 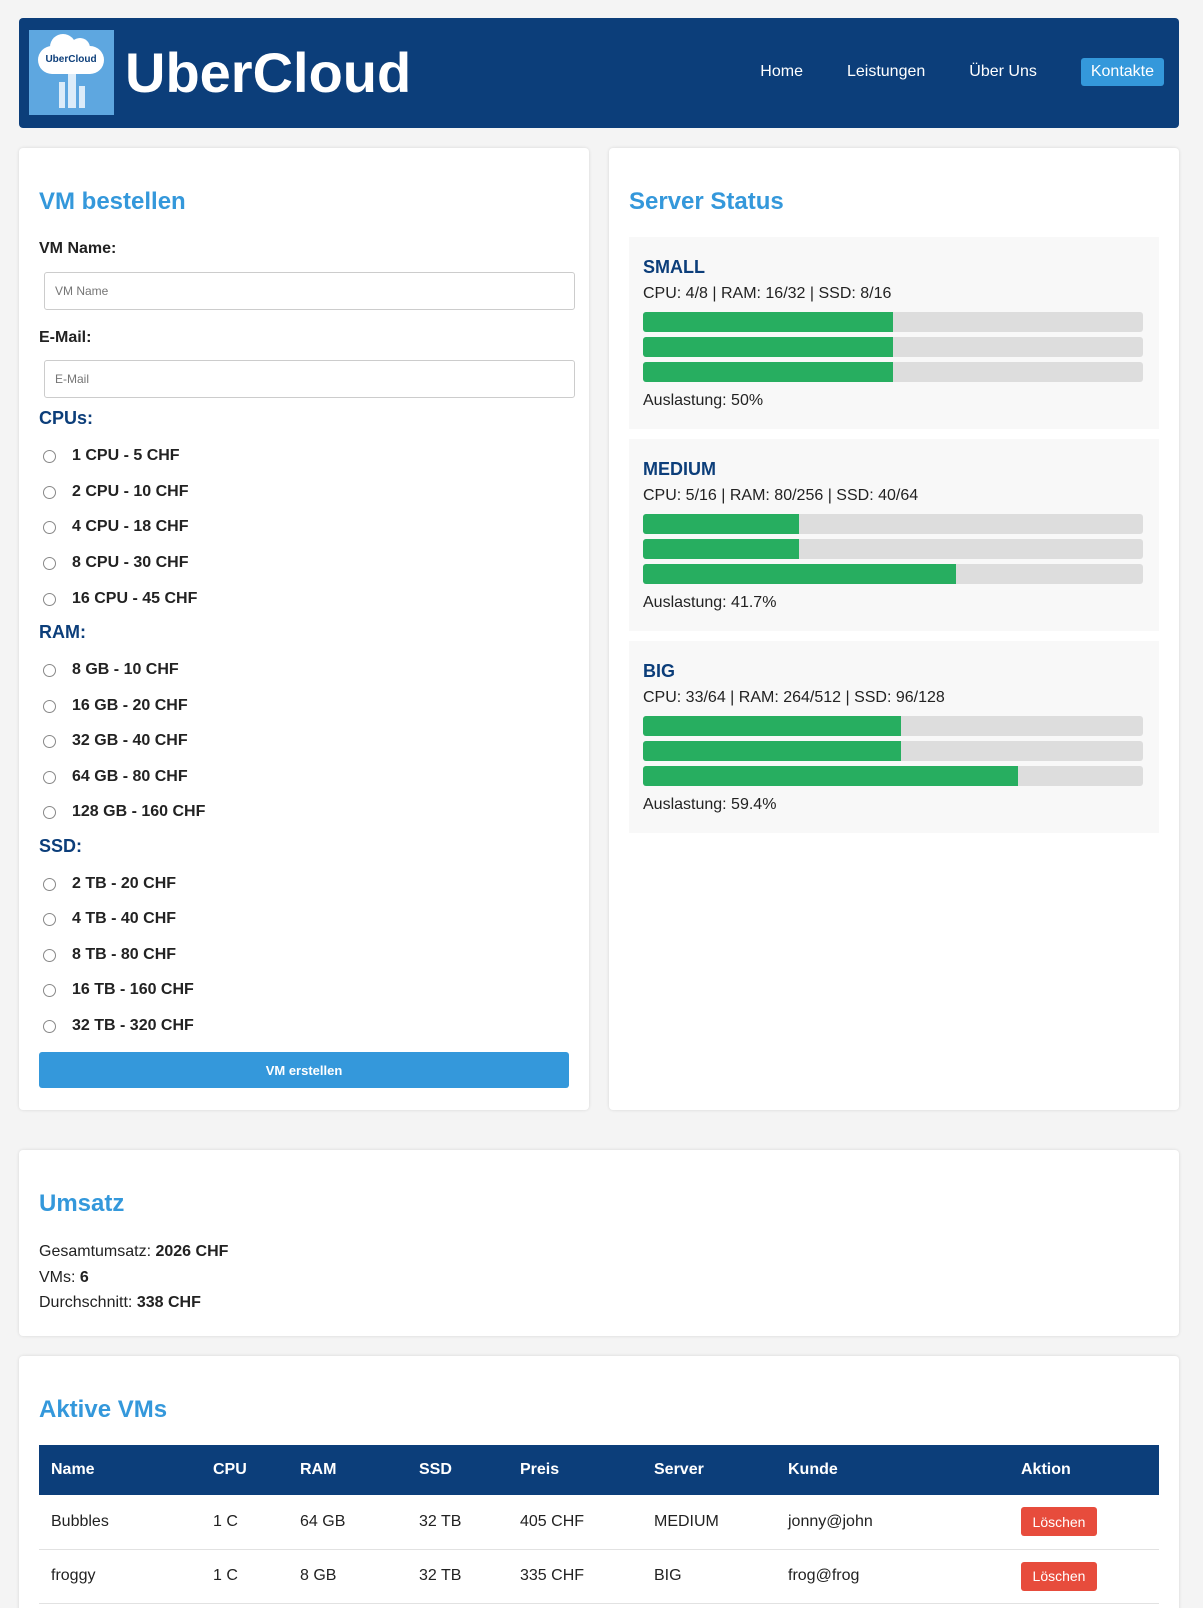 I want to click on logo-text: UberCloud, so click(x=71, y=59).